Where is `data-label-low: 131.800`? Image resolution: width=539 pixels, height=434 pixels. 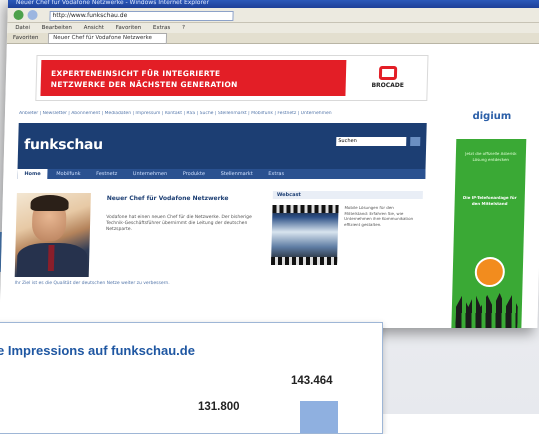 data-label-low: 131.800 is located at coordinates (219, 407).